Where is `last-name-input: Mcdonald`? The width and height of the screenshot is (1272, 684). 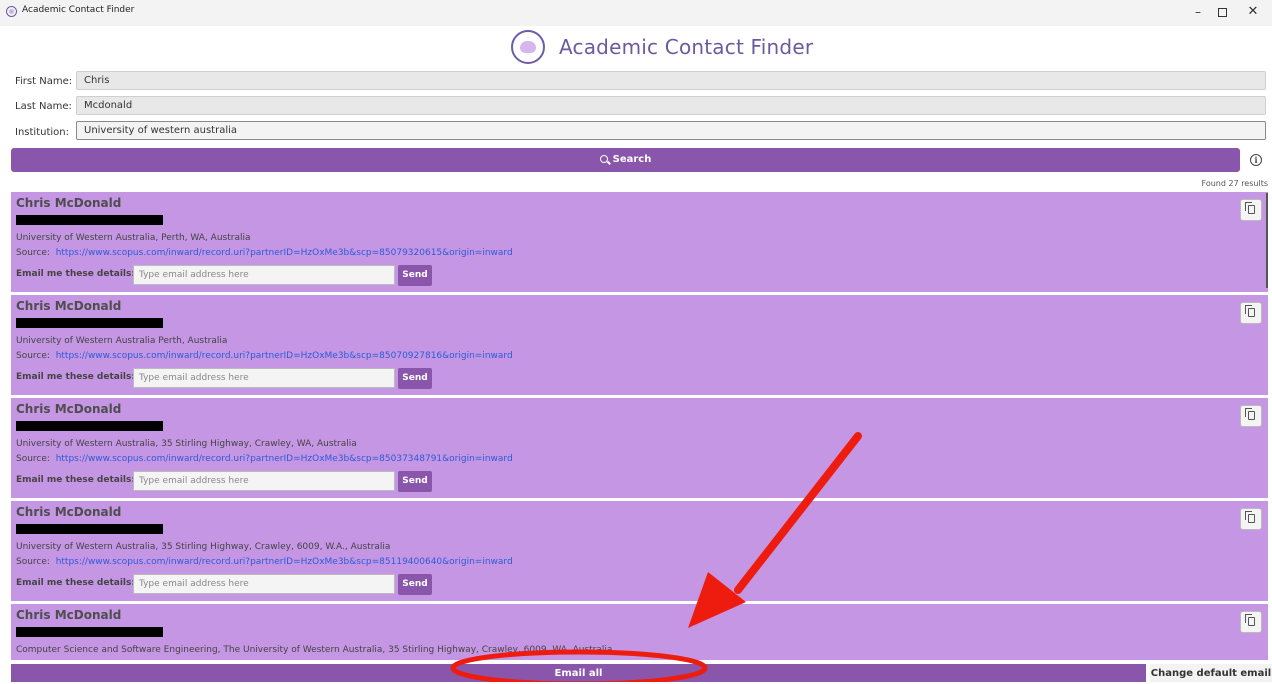 last-name-input: Mcdonald is located at coordinates (671, 105).